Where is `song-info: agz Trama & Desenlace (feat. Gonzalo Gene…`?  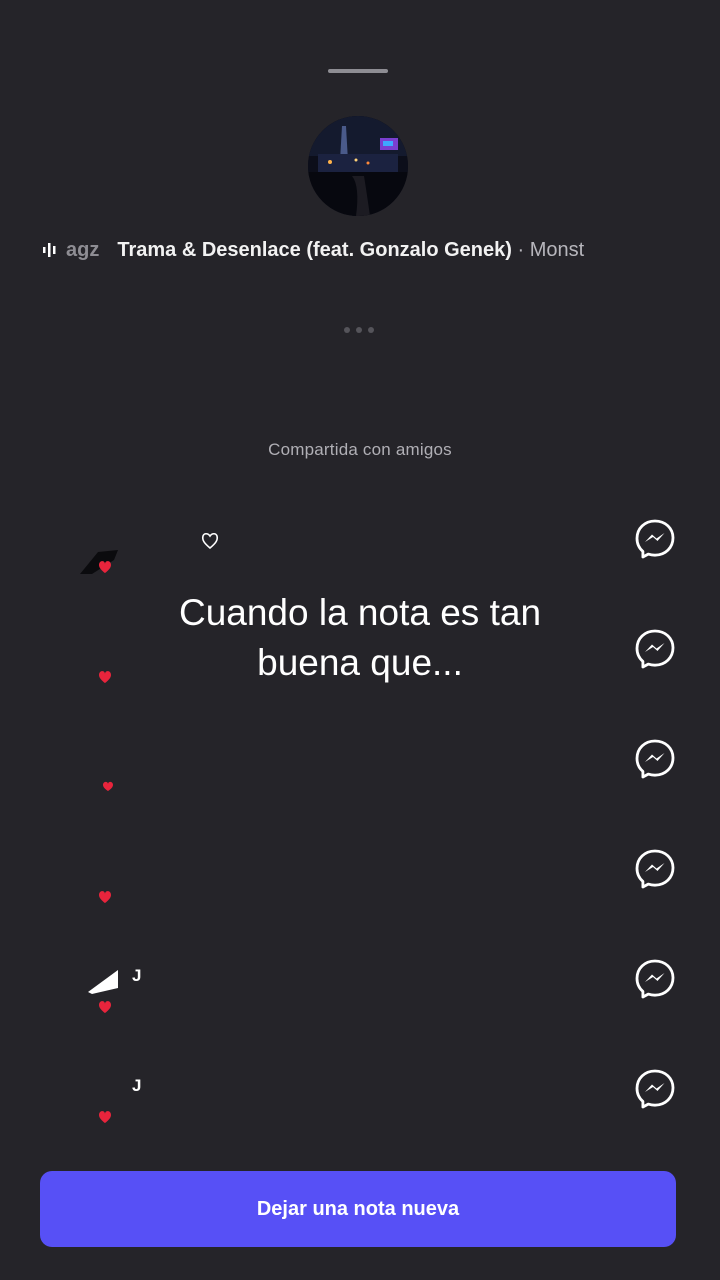 song-info: agz Trama & Desenlace (feat. Gonzalo Gene… is located at coordinates (360, 250).